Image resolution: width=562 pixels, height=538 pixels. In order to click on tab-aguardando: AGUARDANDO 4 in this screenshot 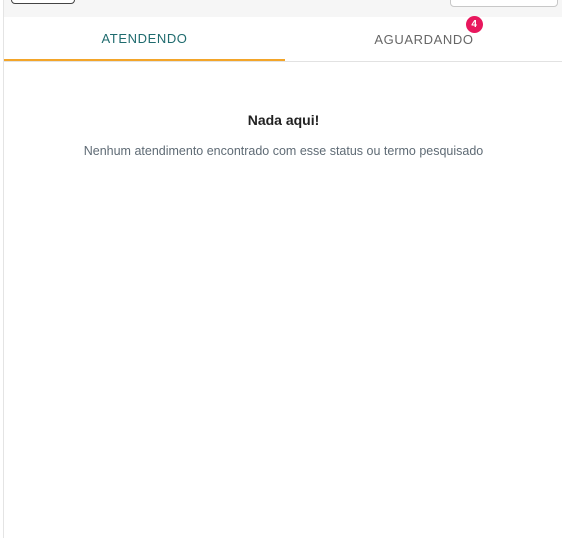, I will do `click(423, 38)`.